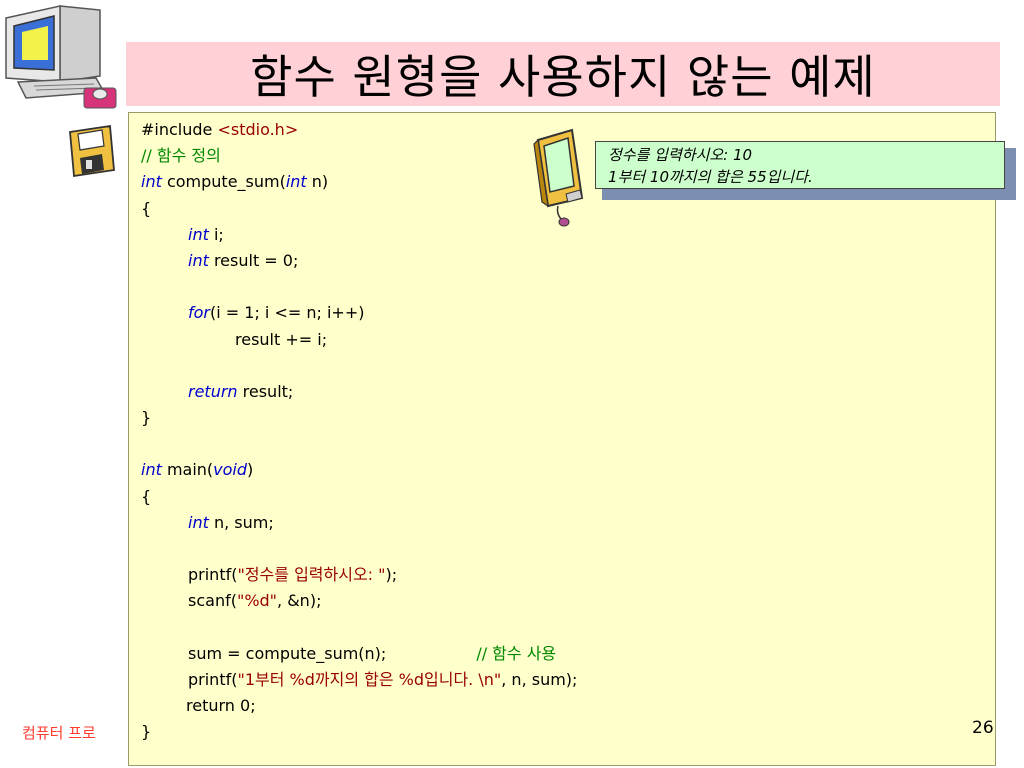  Describe the element at coordinates (265, 391) in the screenshot. I see `code-text: result;` at that location.